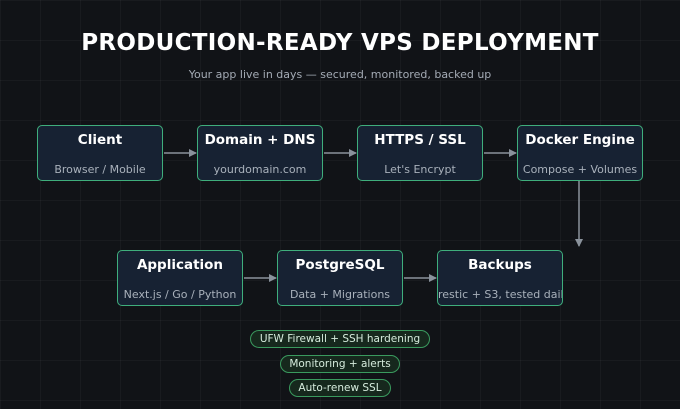 This screenshot has height=409, width=680. What do you see at coordinates (580, 153) in the screenshot?
I see `node-docker-engine: Docker Engine Compose + Volumes` at bounding box center [580, 153].